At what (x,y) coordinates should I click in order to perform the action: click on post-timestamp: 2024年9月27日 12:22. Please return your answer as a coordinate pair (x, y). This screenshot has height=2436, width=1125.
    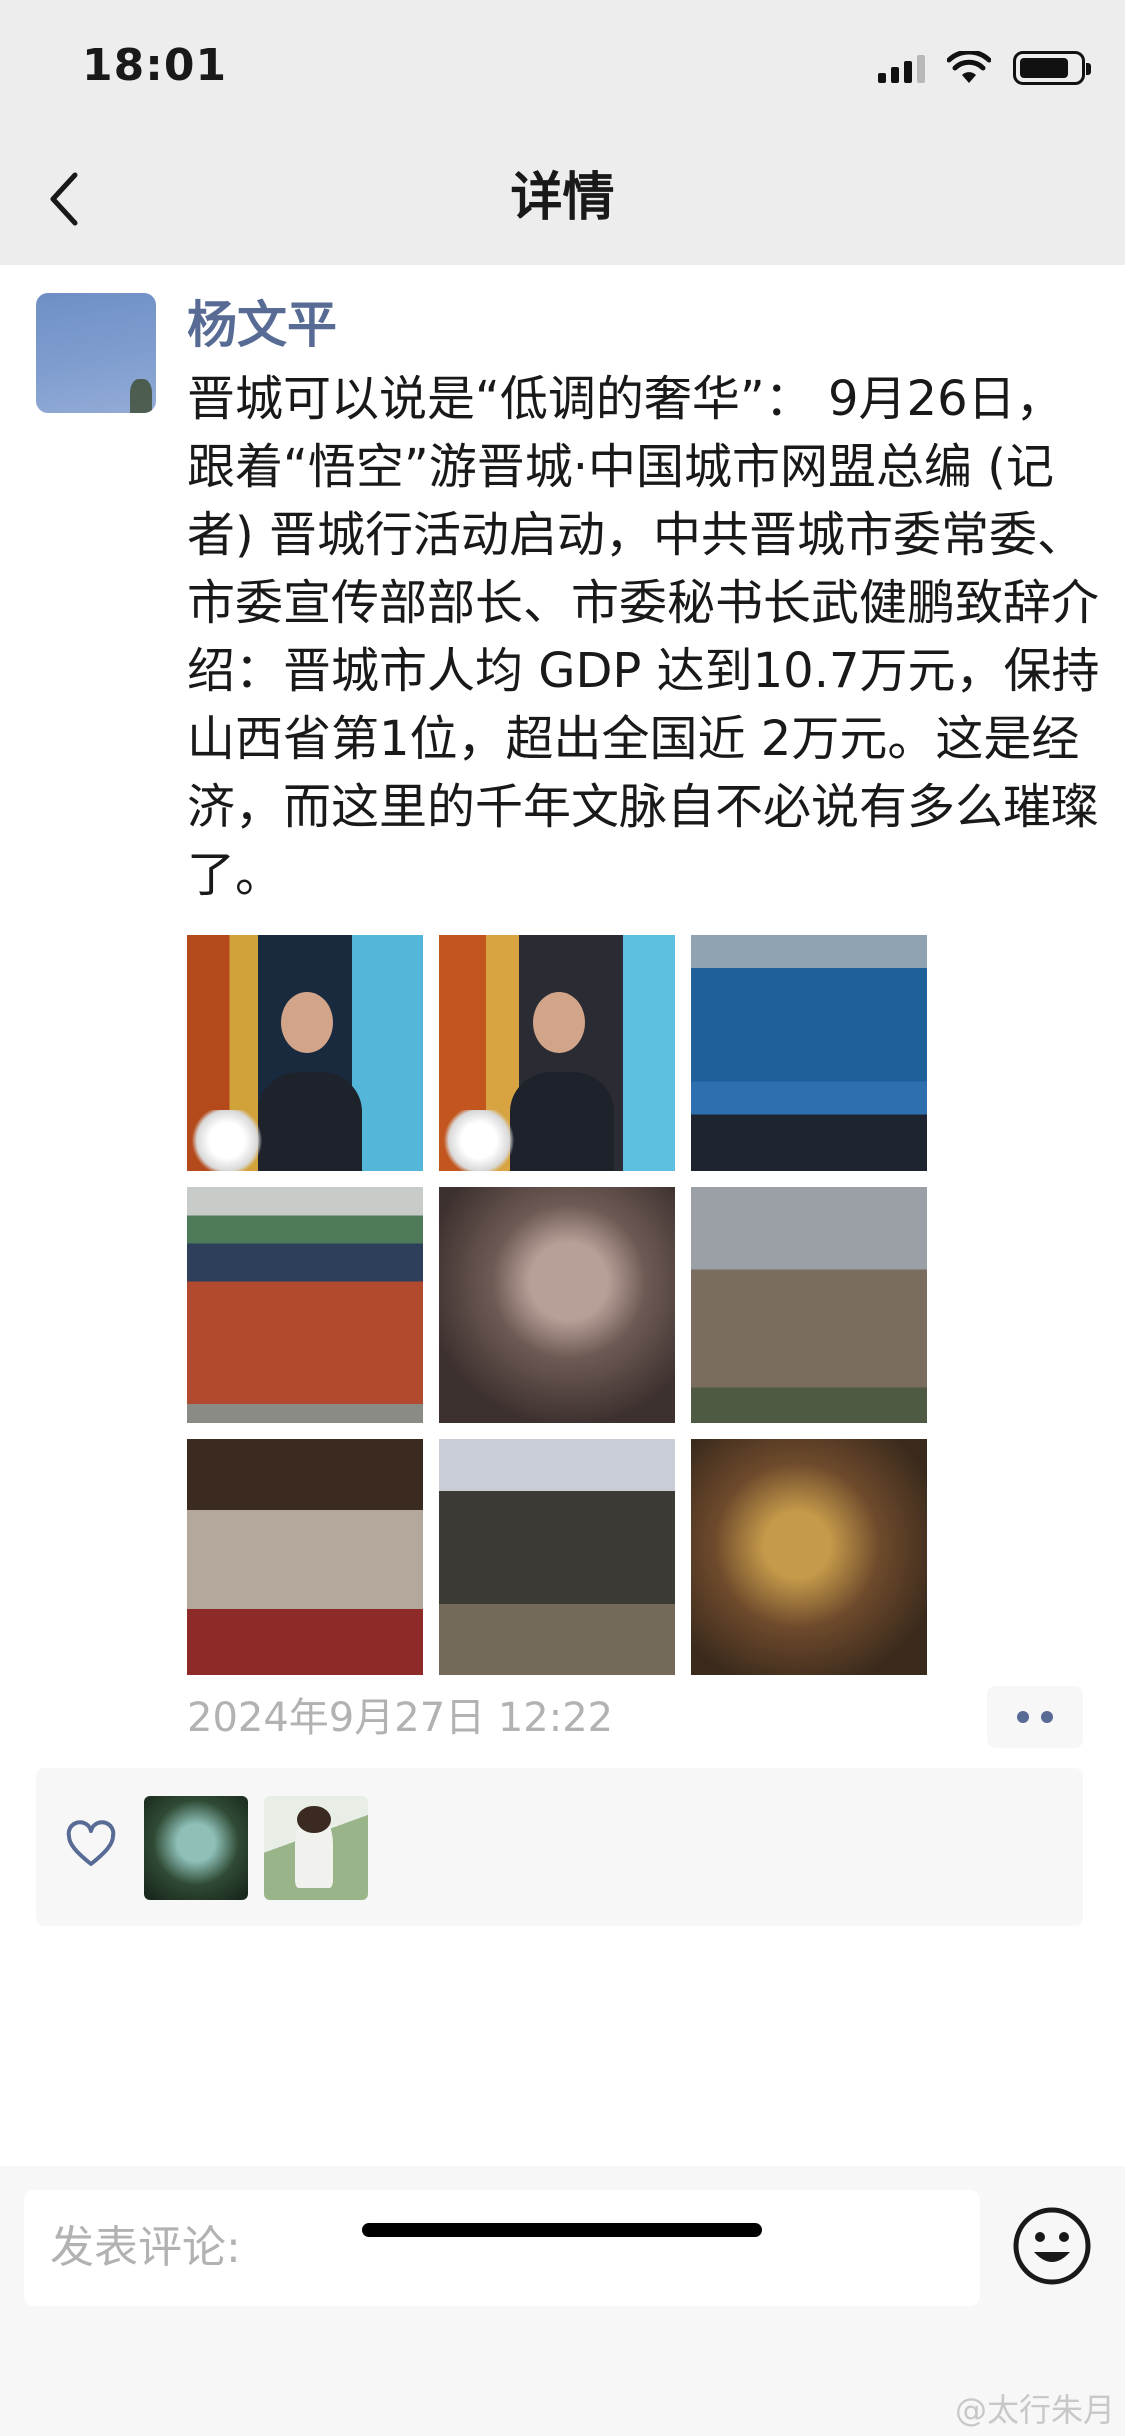
    Looking at the image, I should click on (400, 1718).